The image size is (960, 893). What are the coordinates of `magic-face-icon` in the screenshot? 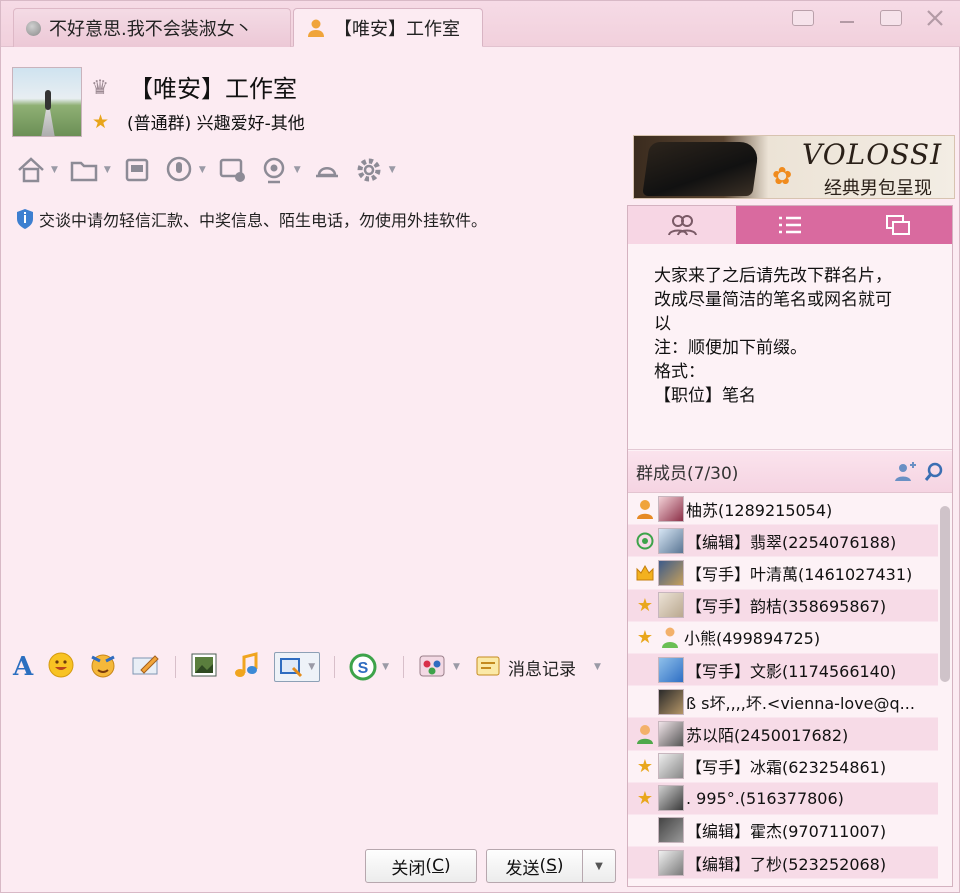 It's located at (103, 666).